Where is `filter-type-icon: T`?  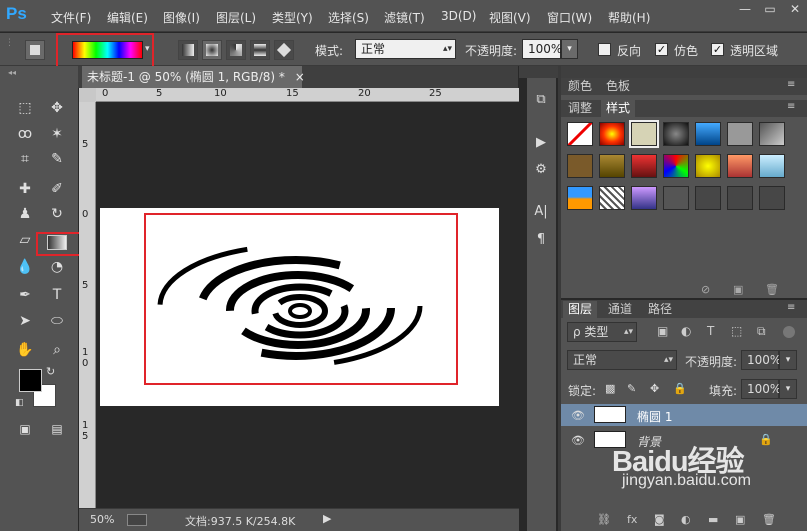
filter-type-icon: T is located at coordinates (710, 331).